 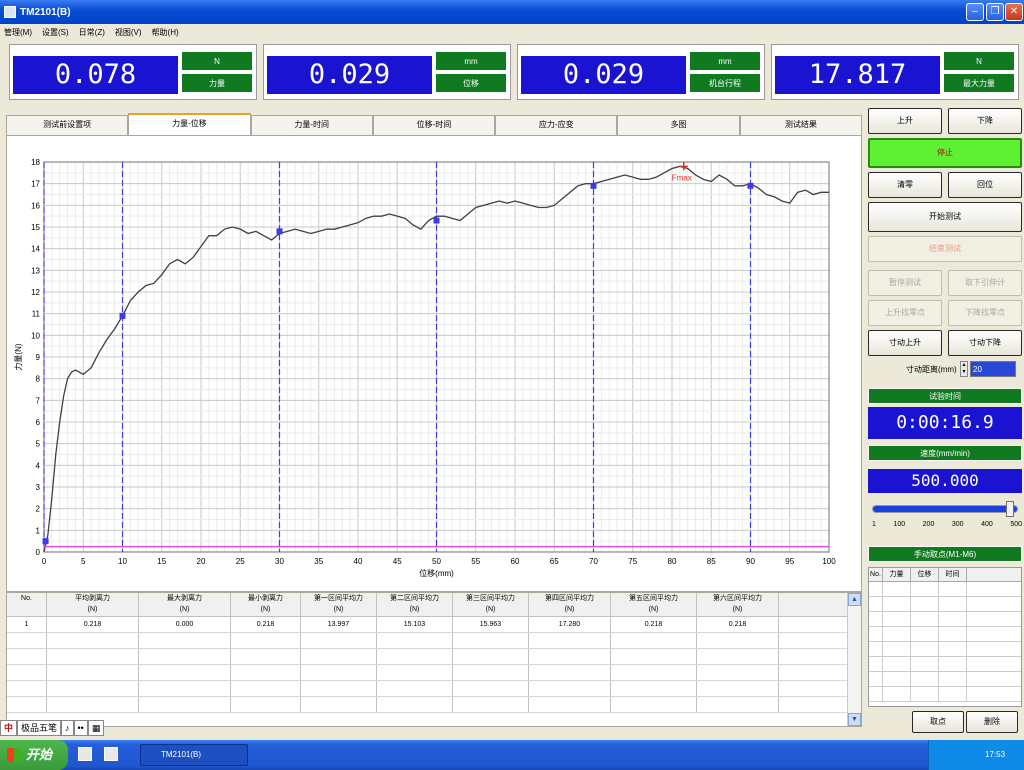 I want to click on y-tick-label: 0, so click(x=38, y=552).